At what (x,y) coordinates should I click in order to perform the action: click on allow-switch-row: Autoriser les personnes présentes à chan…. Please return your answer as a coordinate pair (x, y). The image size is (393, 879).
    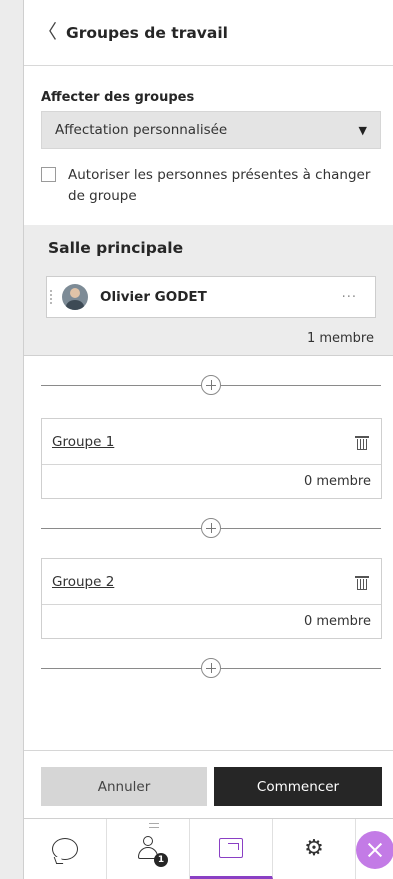
    Looking at the image, I should click on (211, 186).